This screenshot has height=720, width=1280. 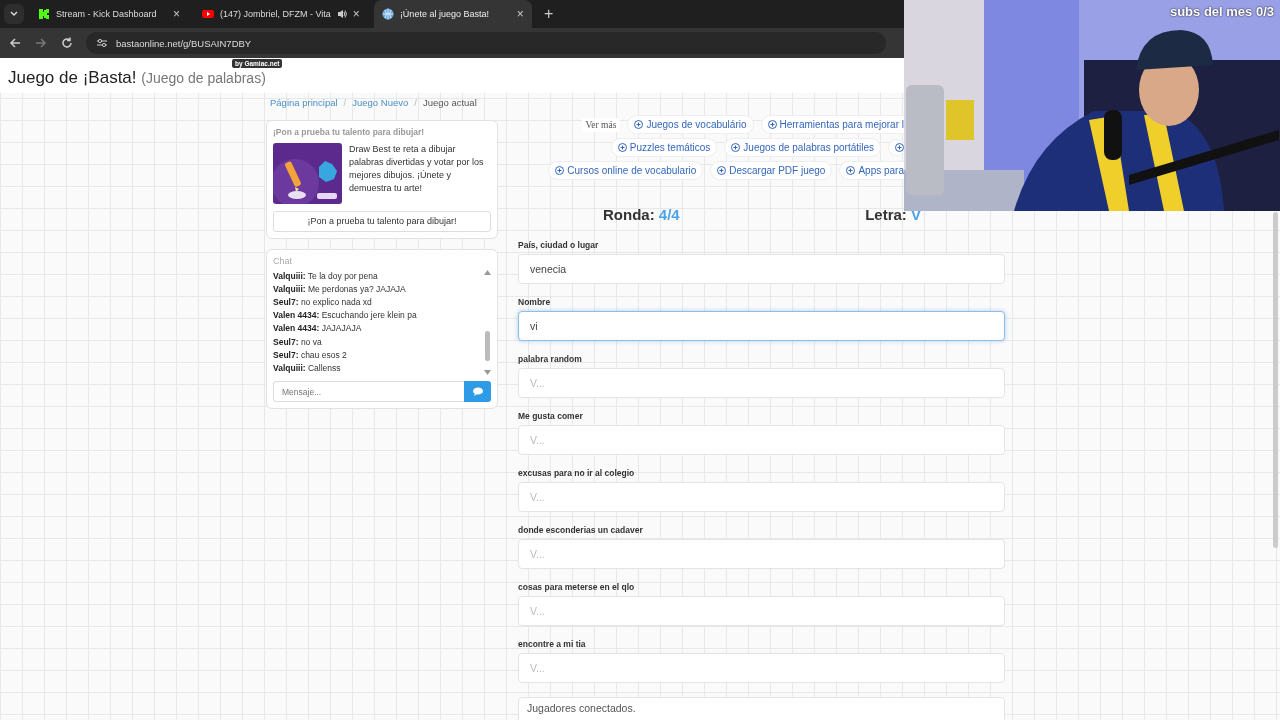 I want to click on topic-chip: Herramientas para mejorar l, so click(x=832, y=124).